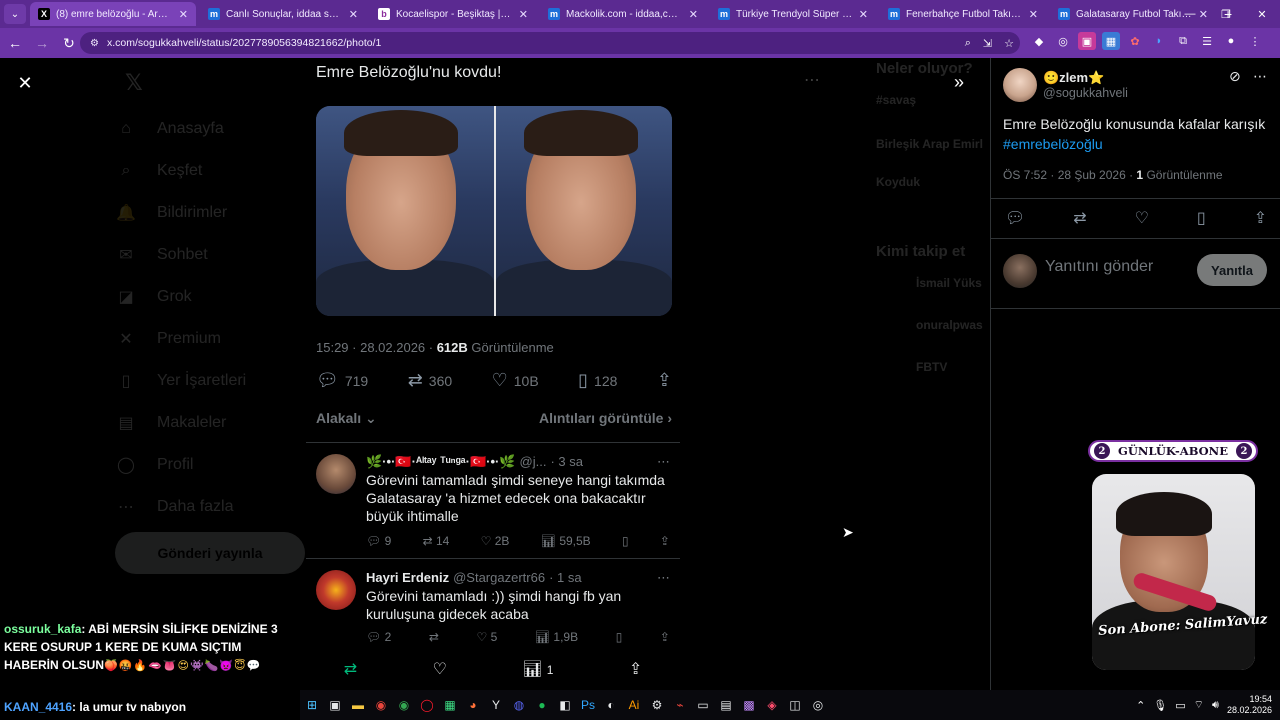 This screenshot has width=1280, height=720. What do you see at coordinates (1099, 267) in the screenshot?
I see `reply-input: Yanıtını gönder` at bounding box center [1099, 267].